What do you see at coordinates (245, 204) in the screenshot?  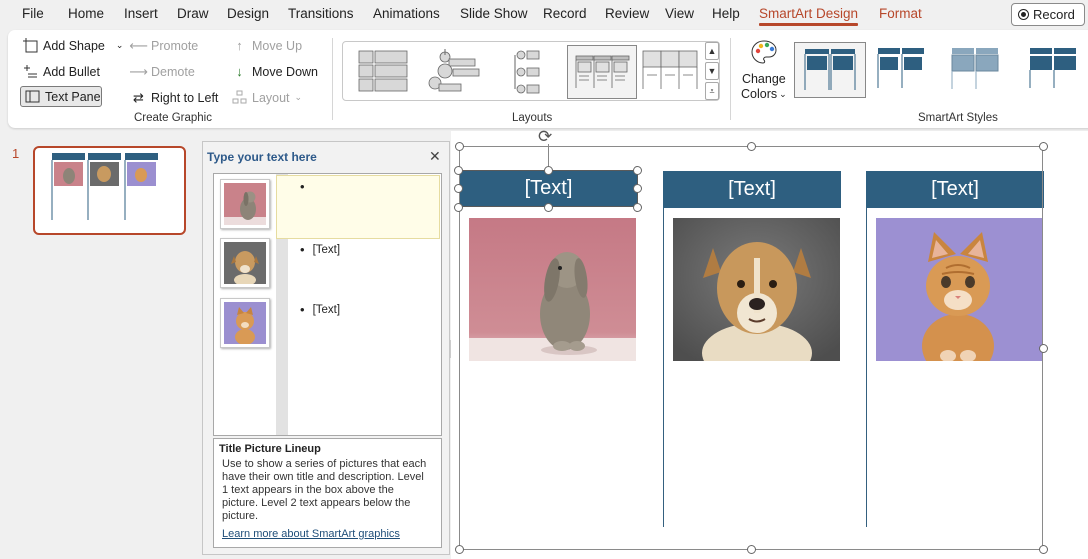 I see `text-pane-picture-rabbit` at bounding box center [245, 204].